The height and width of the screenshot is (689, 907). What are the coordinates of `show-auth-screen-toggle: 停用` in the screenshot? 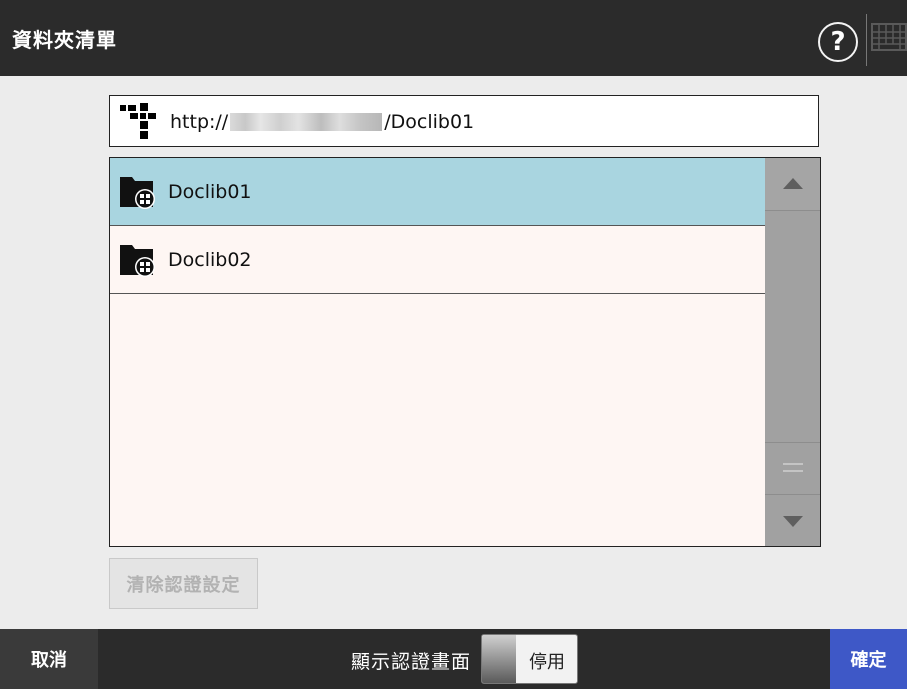 It's located at (529, 659).